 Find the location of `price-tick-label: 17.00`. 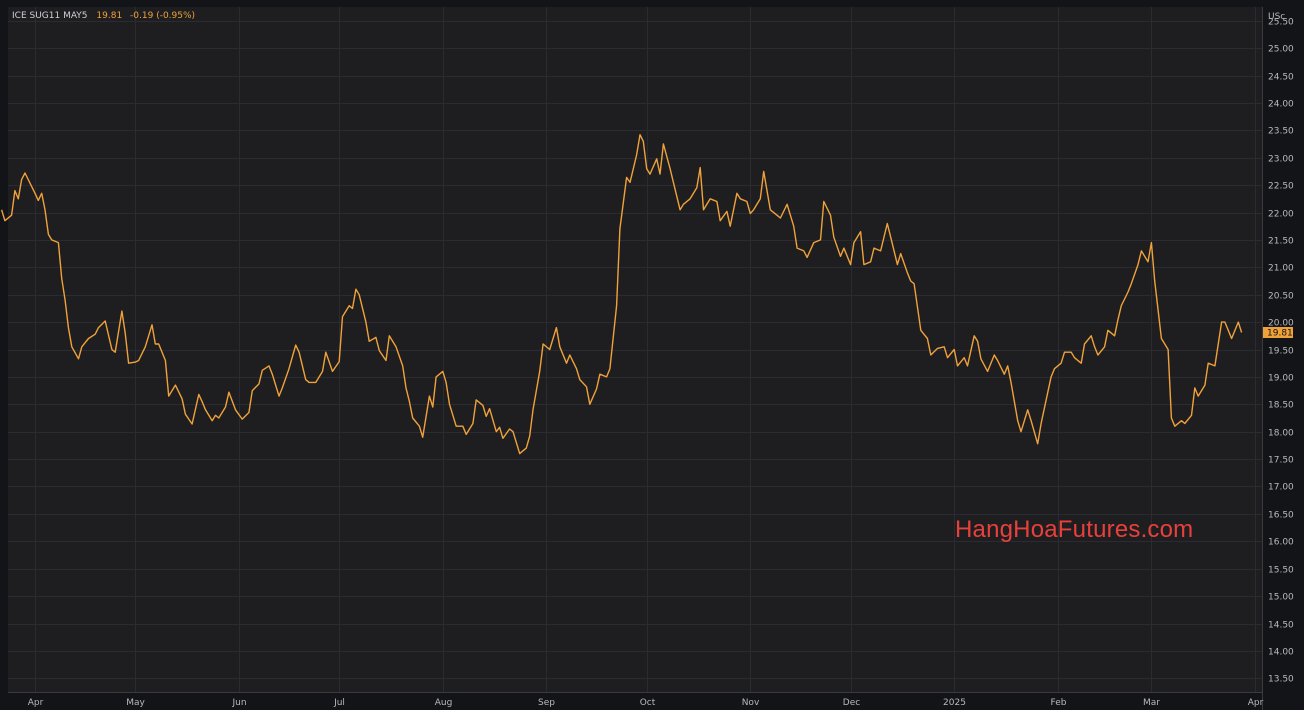

price-tick-label: 17.00 is located at coordinates (1281, 488).